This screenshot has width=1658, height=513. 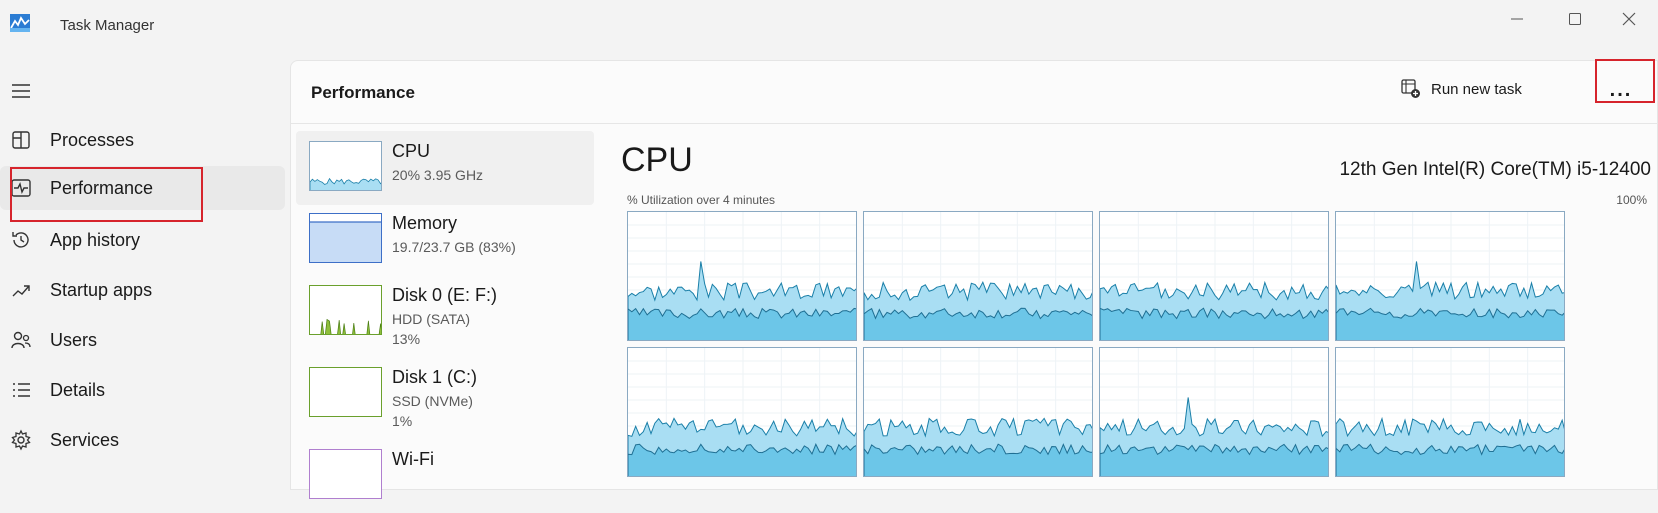 I want to click on resource-item-memory: Memory 19.7/23.7 GB (83%), so click(x=445, y=240).